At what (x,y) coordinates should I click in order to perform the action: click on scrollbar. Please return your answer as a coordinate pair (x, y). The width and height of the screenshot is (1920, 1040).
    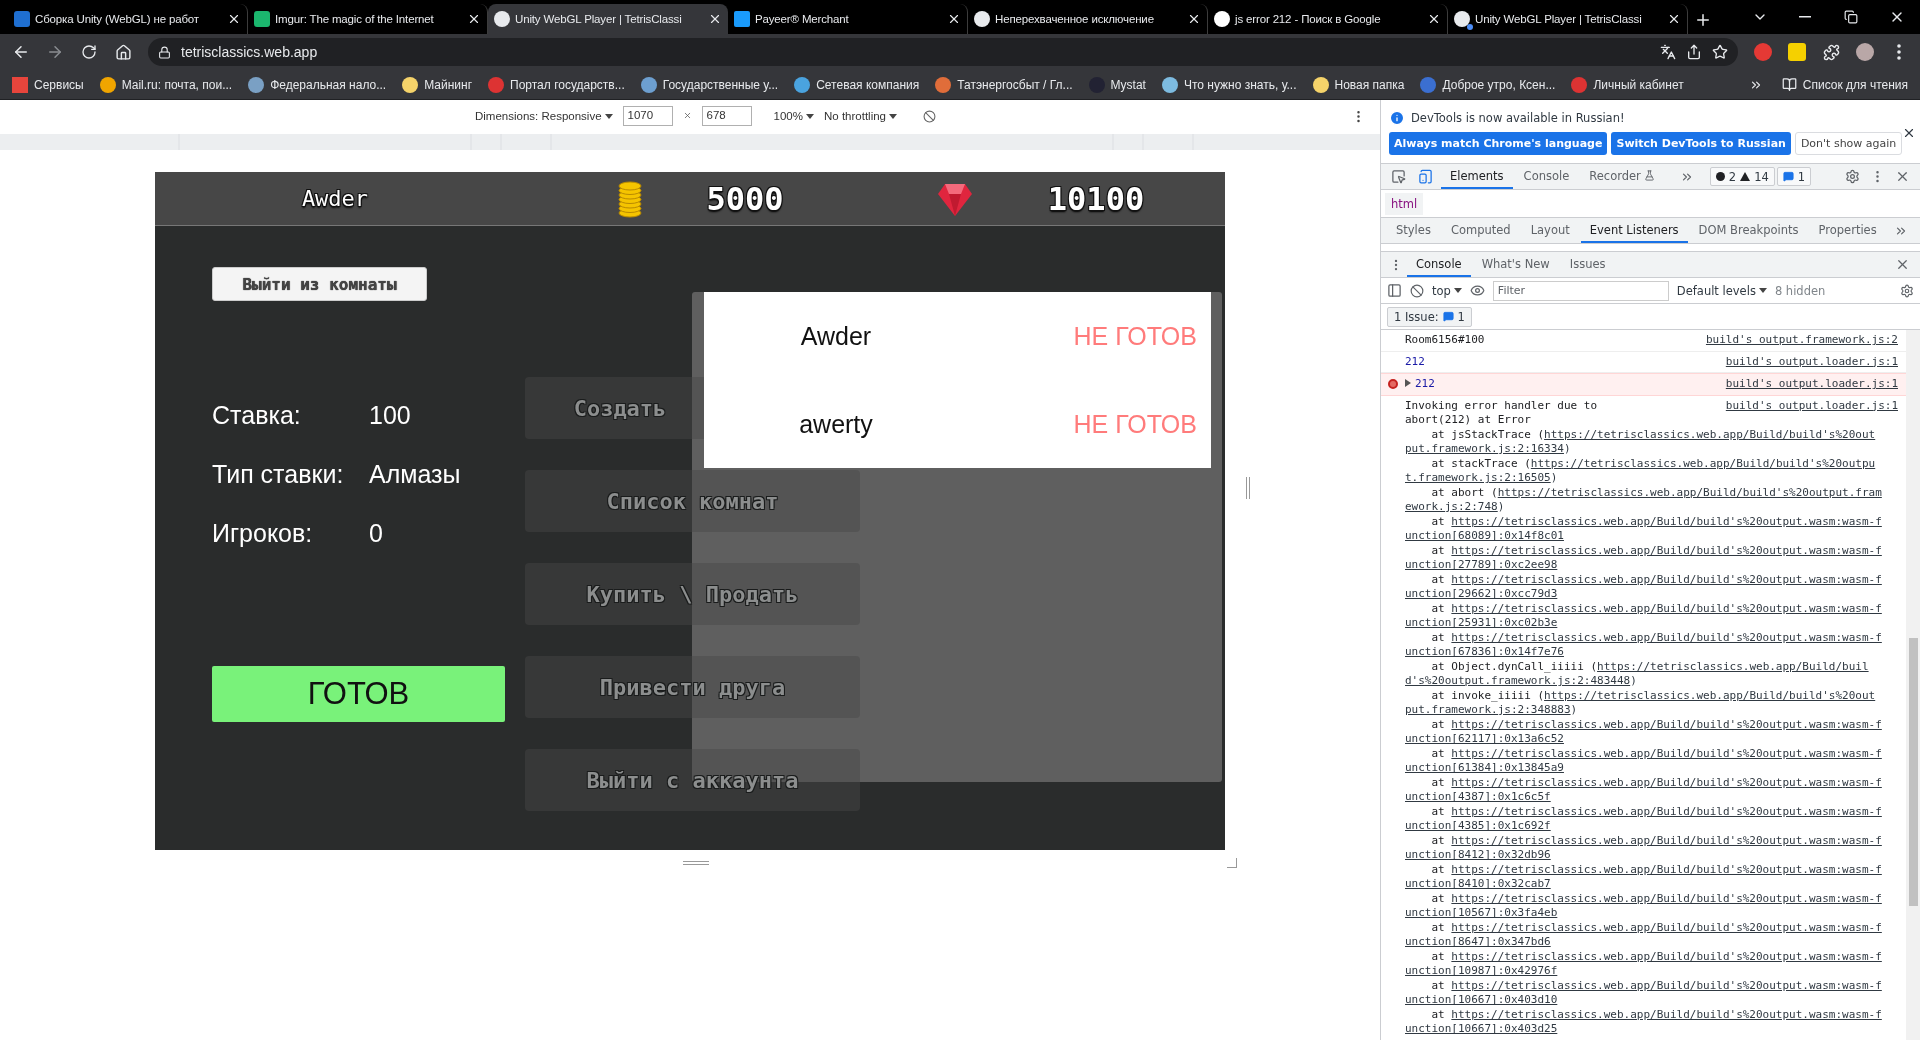
    Looking at the image, I should click on (1913, 685).